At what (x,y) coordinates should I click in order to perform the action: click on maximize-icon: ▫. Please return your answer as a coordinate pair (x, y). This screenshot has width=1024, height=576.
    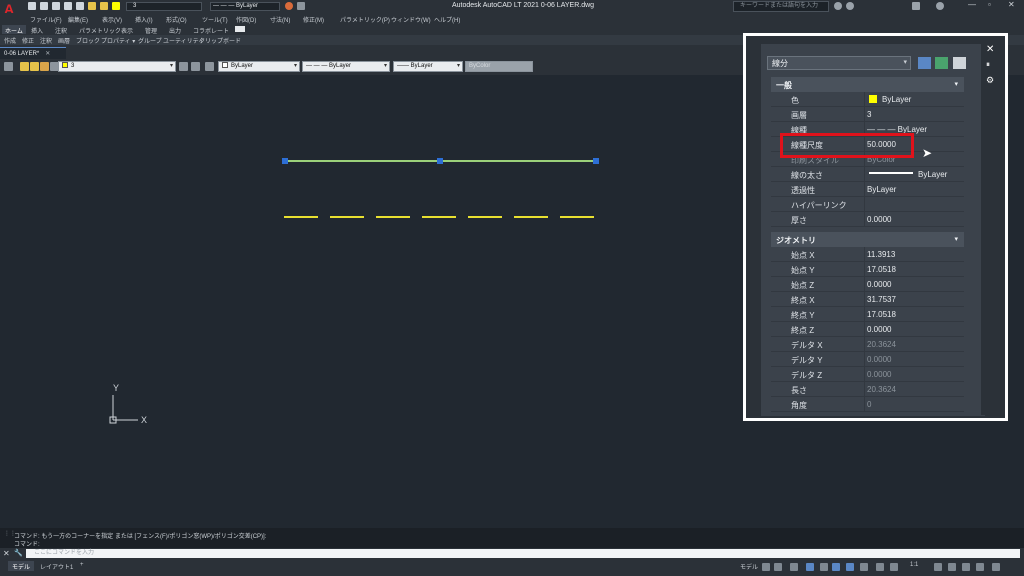
    Looking at the image, I should click on (989, 4).